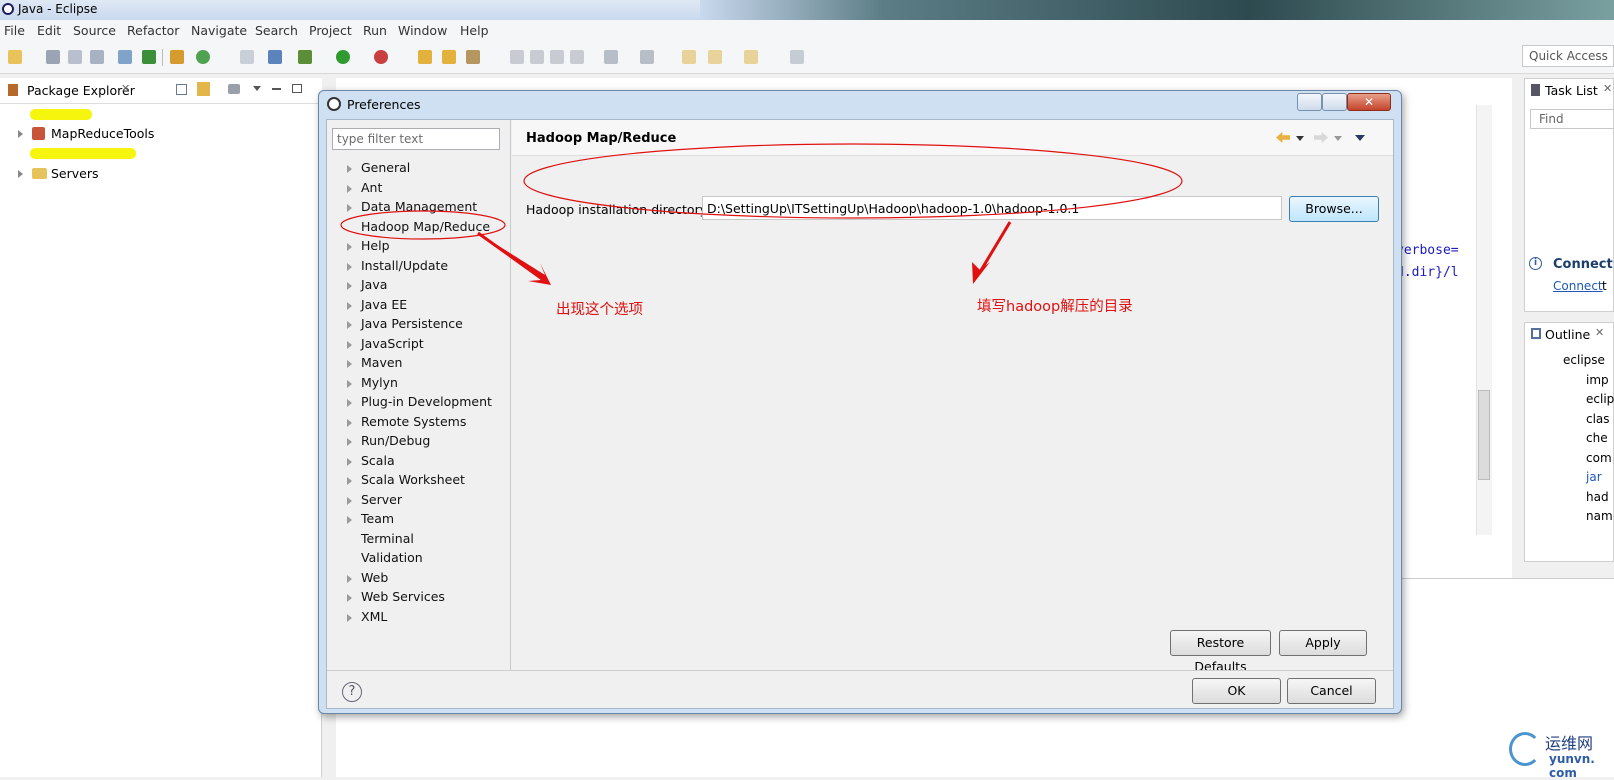 The image size is (1614, 780). What do you see at coordinates (181, 89) in the screenshot?
I see `collapse-all-icon` at bounding box center [181, 89].